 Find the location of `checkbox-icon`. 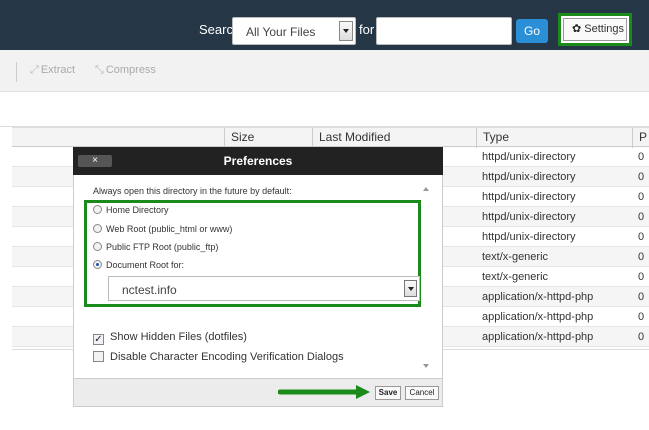

checkbox-icon is located at coordinates (98, 356).